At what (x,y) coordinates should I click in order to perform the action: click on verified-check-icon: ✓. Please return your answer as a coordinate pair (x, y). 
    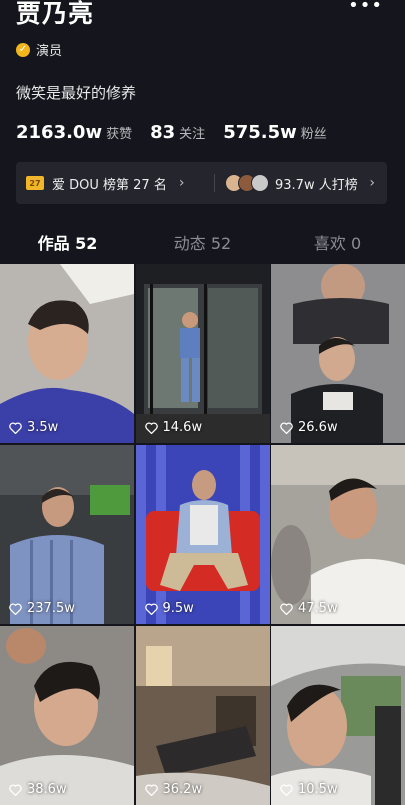
    Looking at the image, I should click on (23, 49).